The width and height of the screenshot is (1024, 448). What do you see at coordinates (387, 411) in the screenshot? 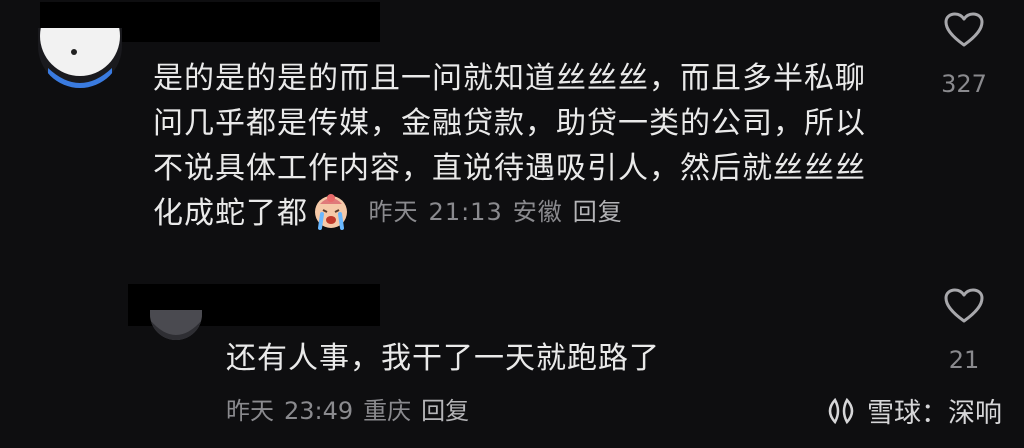
I see `reply-location: 重庆` at bounding box center [387, 411].